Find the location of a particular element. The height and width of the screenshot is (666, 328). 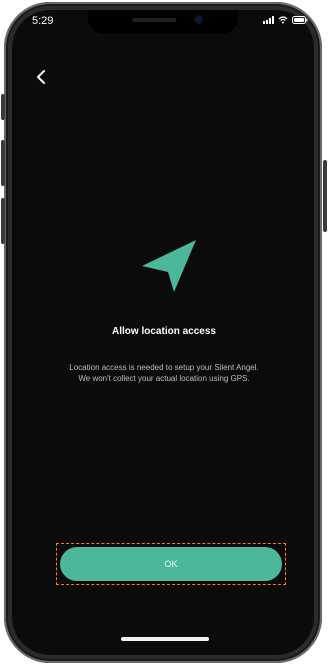

battery-icon is located at coordinates (300, 20).